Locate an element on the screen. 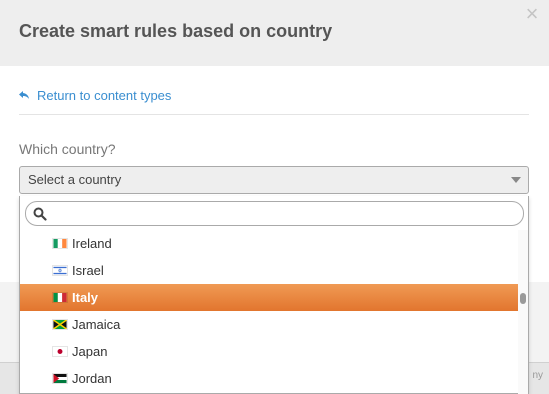 This screenshot has width=549, height=394. option-label: Jamaica is located at coordinates (96, 324).